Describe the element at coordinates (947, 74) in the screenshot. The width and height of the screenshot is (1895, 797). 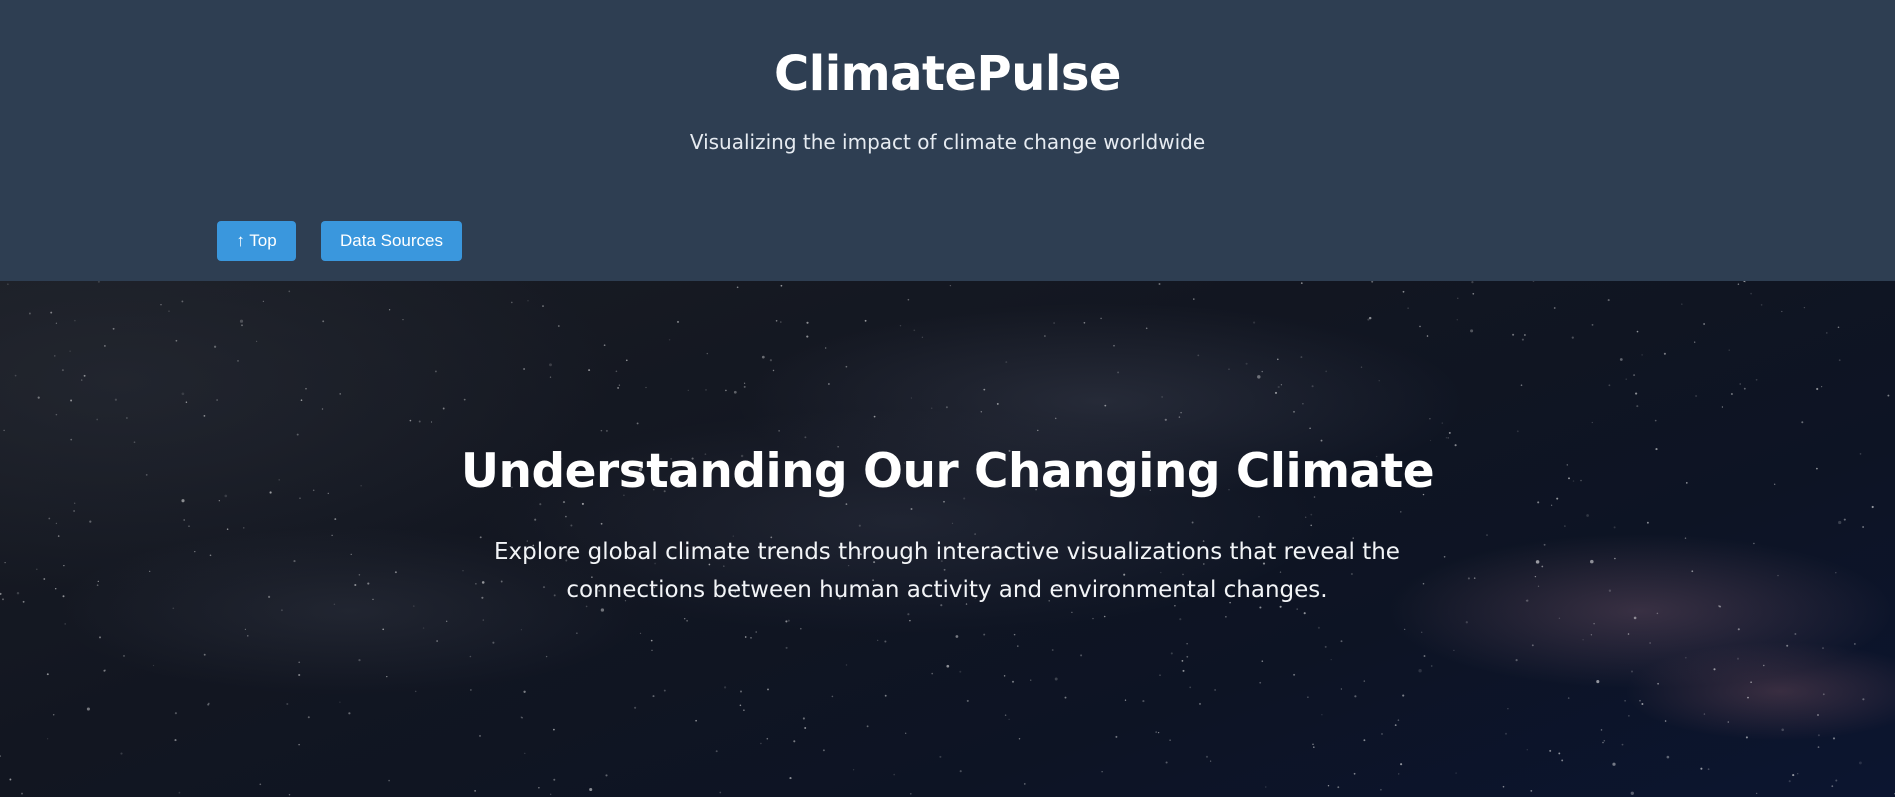
I see `site-title: ClimatePulse` at that location.